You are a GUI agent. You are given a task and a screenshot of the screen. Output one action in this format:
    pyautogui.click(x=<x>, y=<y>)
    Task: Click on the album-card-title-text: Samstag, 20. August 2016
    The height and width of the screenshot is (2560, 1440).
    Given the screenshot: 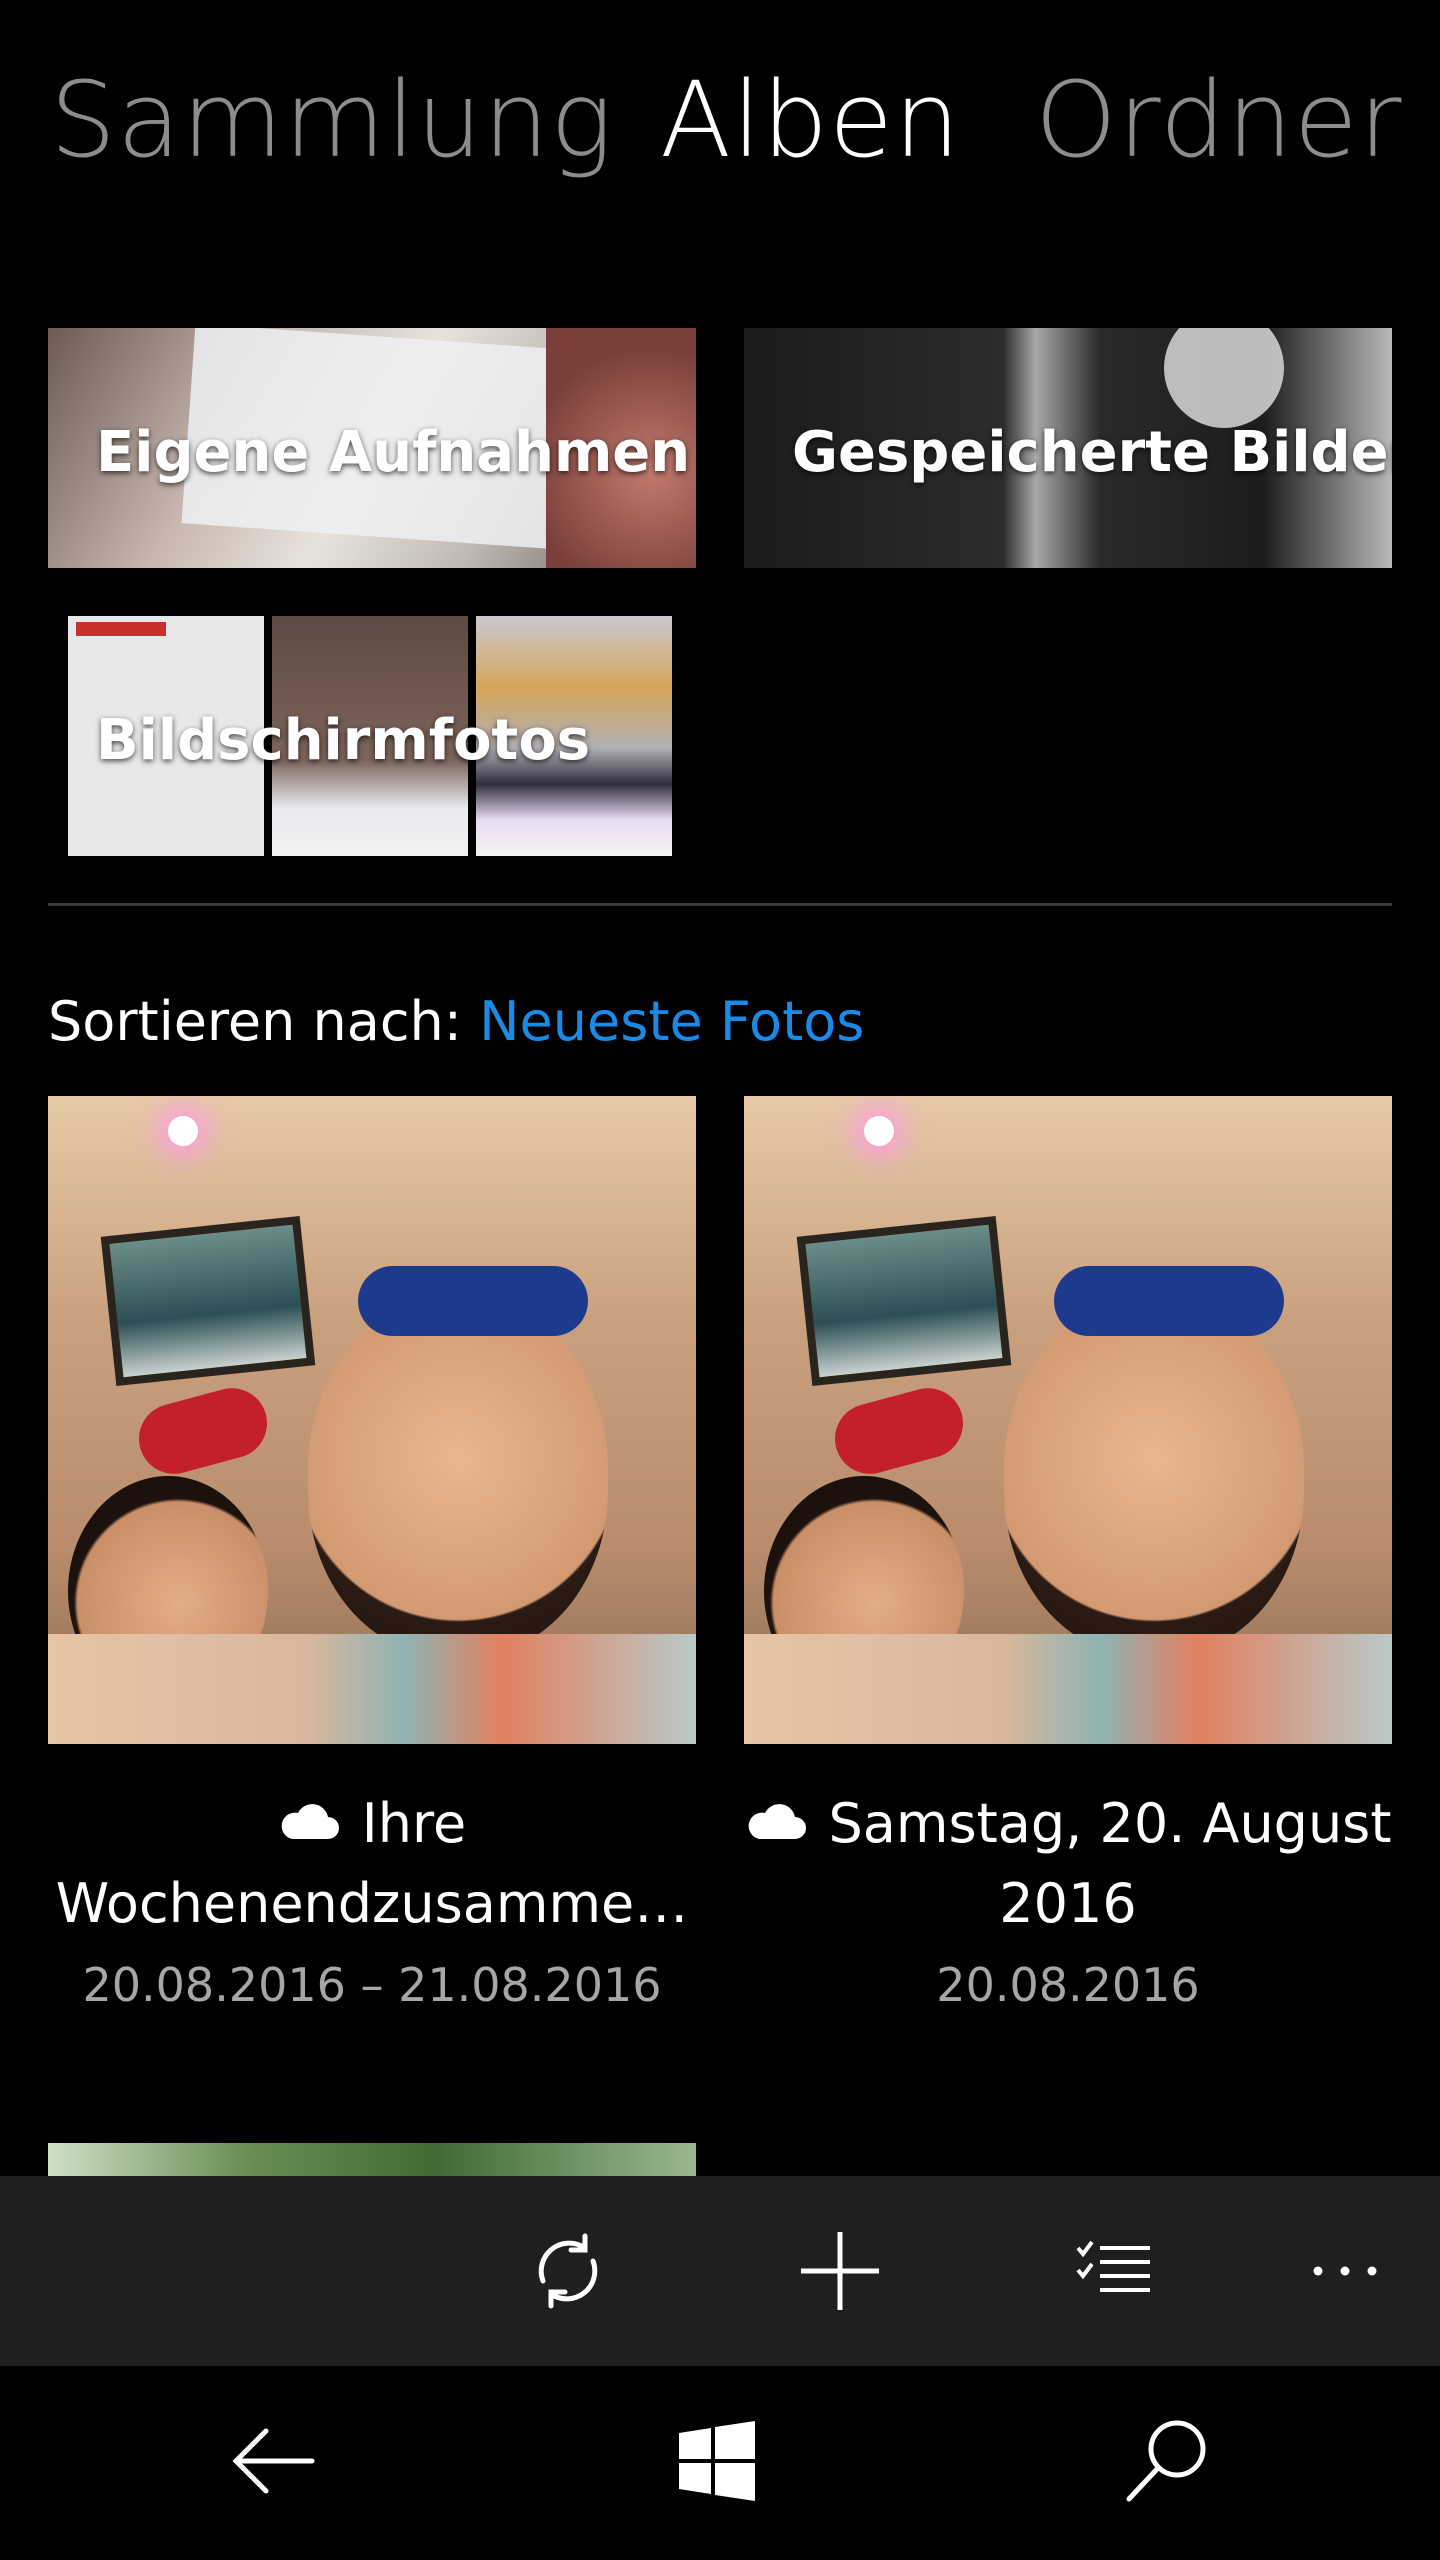 What is the action you would take?
    pyautogui.click(x=1110, y=1863)
    